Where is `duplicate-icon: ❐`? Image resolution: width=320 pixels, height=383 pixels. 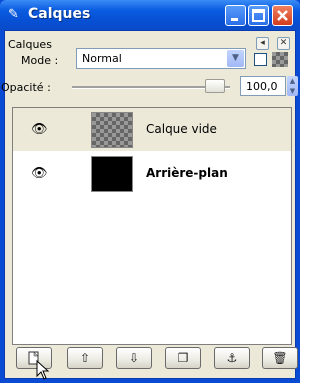 duplicate-icon: ❐ is located at coordinates (183, 358).